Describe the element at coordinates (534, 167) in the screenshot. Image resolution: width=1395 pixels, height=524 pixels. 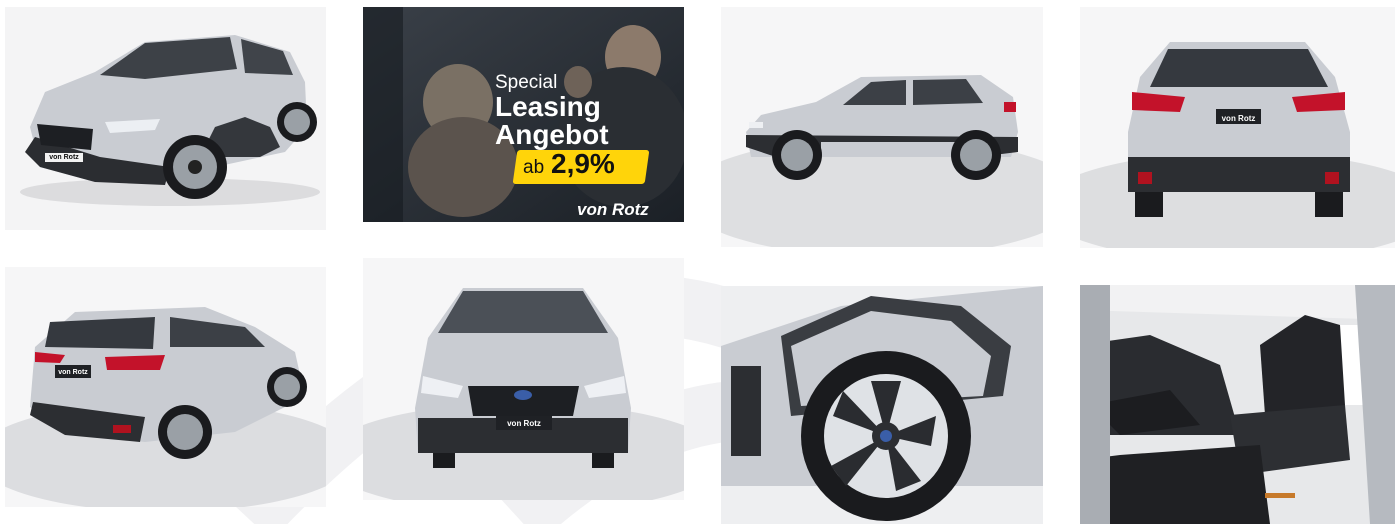
I see `promo-badge-prefix: ab` at that location.